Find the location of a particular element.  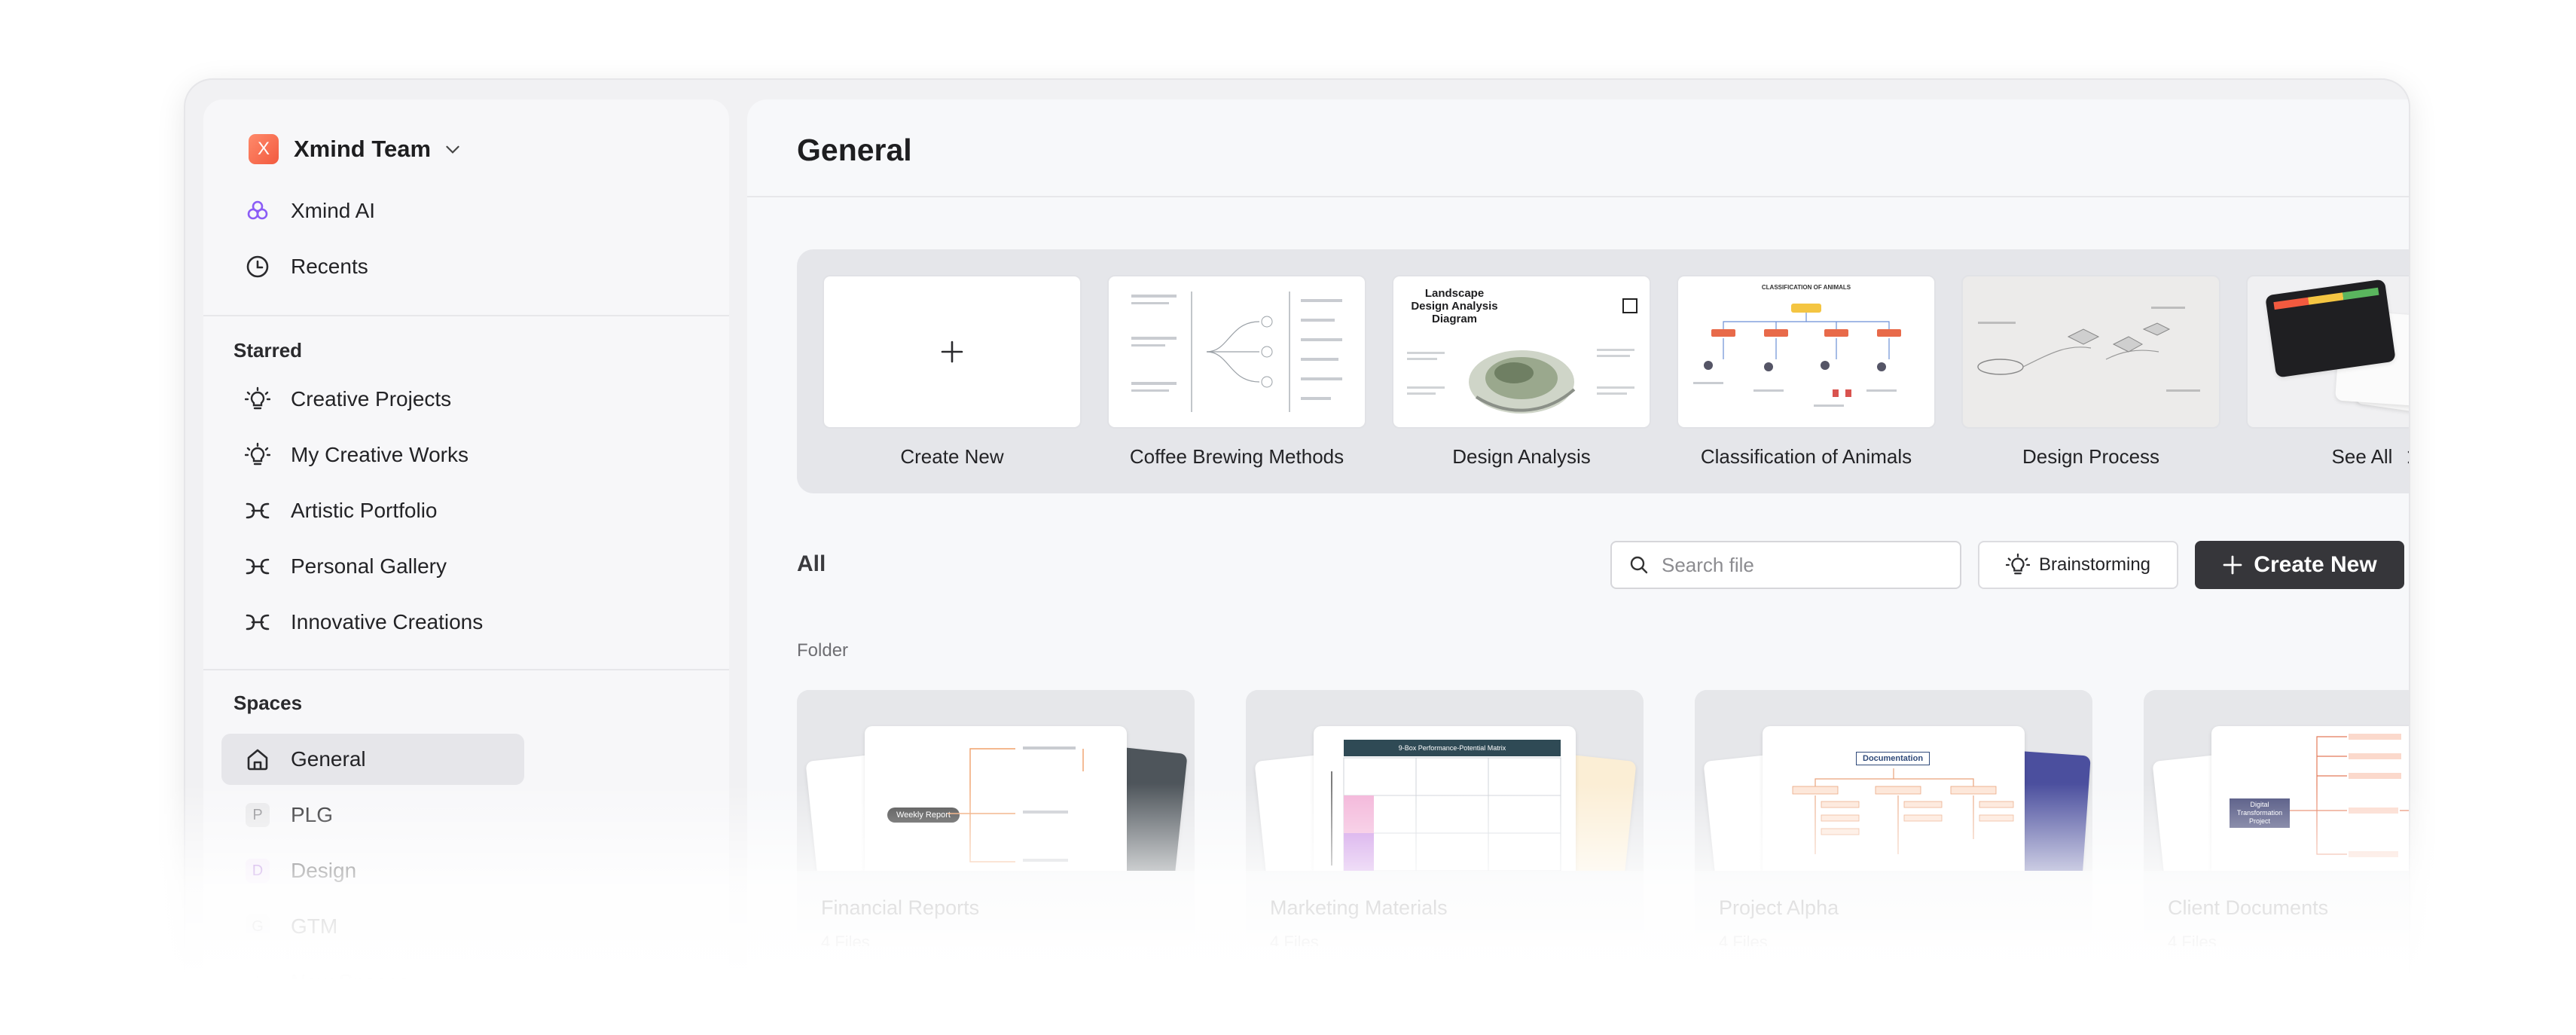

clock-icon is located at coordinates (258, 266).